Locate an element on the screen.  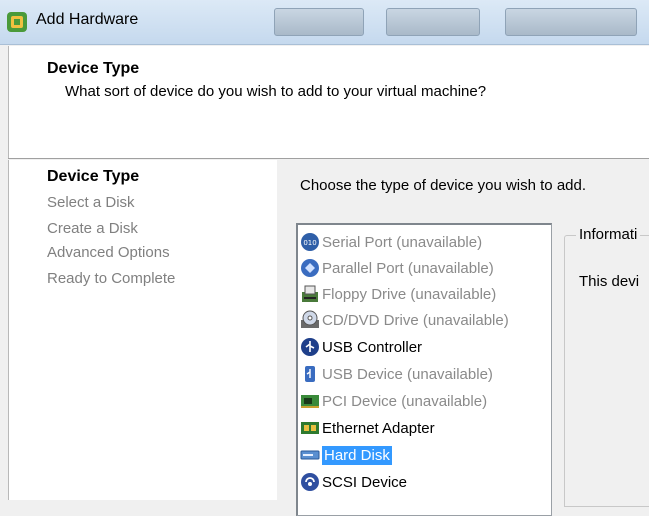
list-item-label: Hard Disk is located at coordinates (357, 455).